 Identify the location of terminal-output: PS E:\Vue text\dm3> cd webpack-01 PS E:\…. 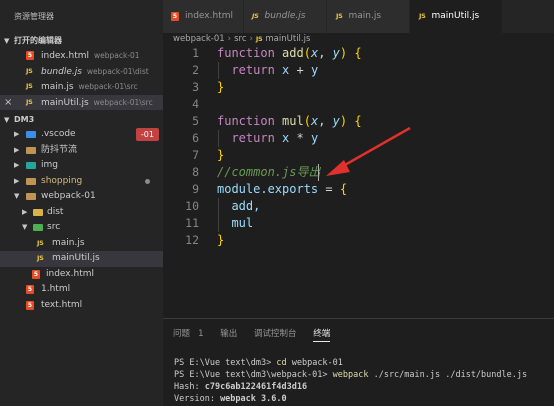
(350, 381).